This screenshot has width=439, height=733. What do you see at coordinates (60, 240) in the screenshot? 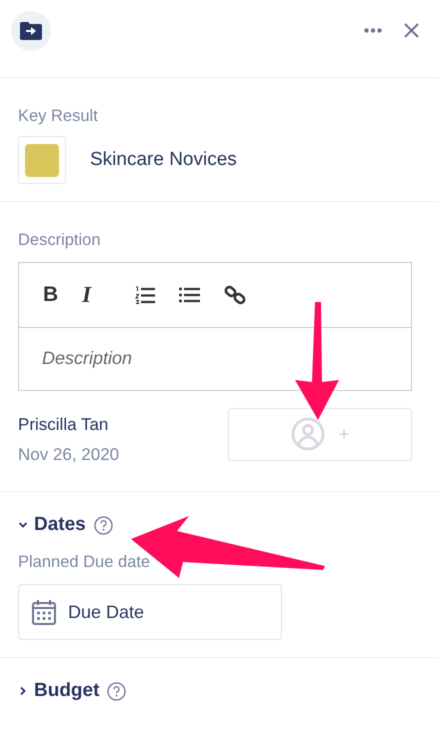
I see `field-label: Description` at bounding box center [60, 240].